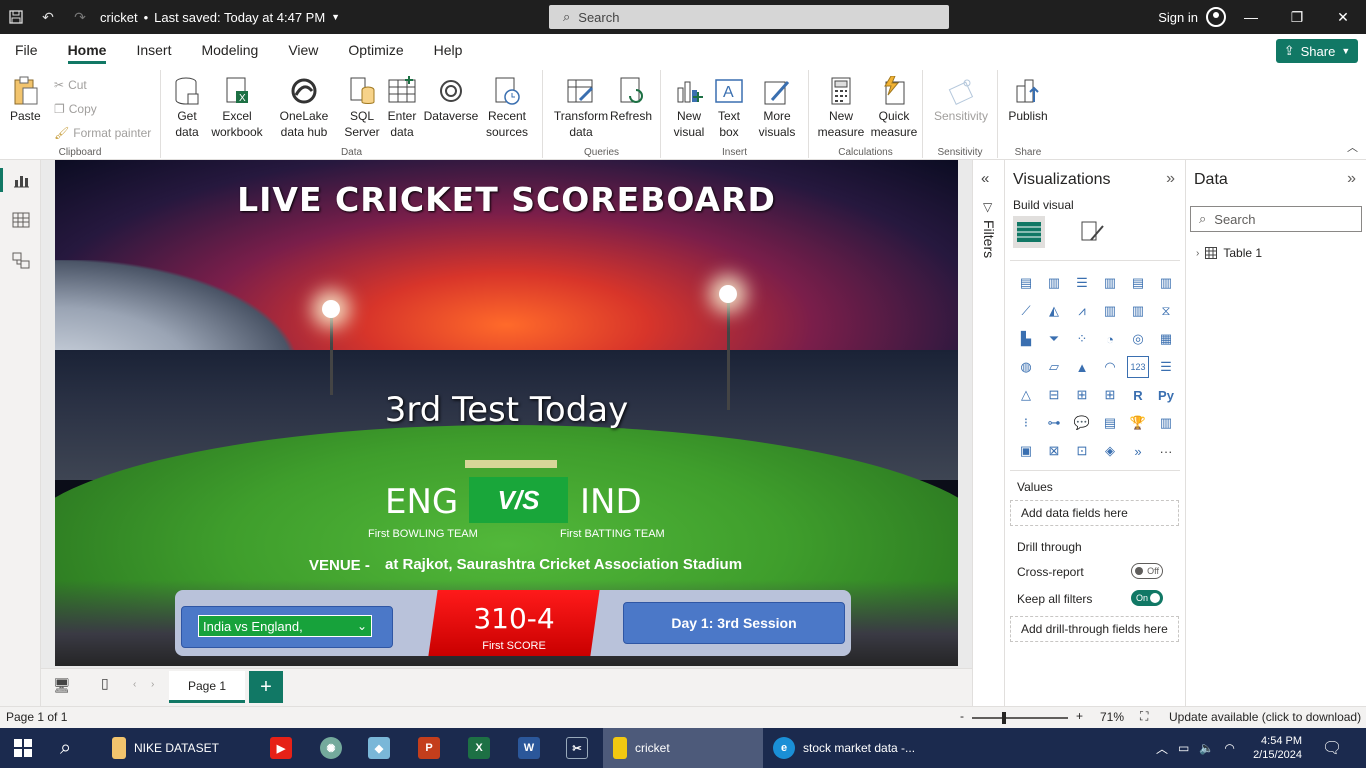  What do you see at coordinates (1297, 17) in the screenshot?
I see `maximize-icon: ❐` at bounding box center [1297, 17].